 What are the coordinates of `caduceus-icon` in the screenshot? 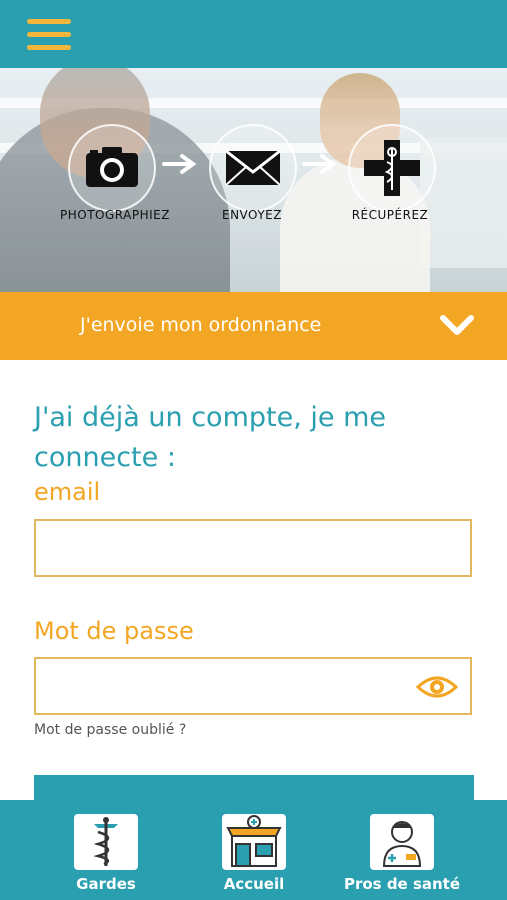 It's located at (106, 842).